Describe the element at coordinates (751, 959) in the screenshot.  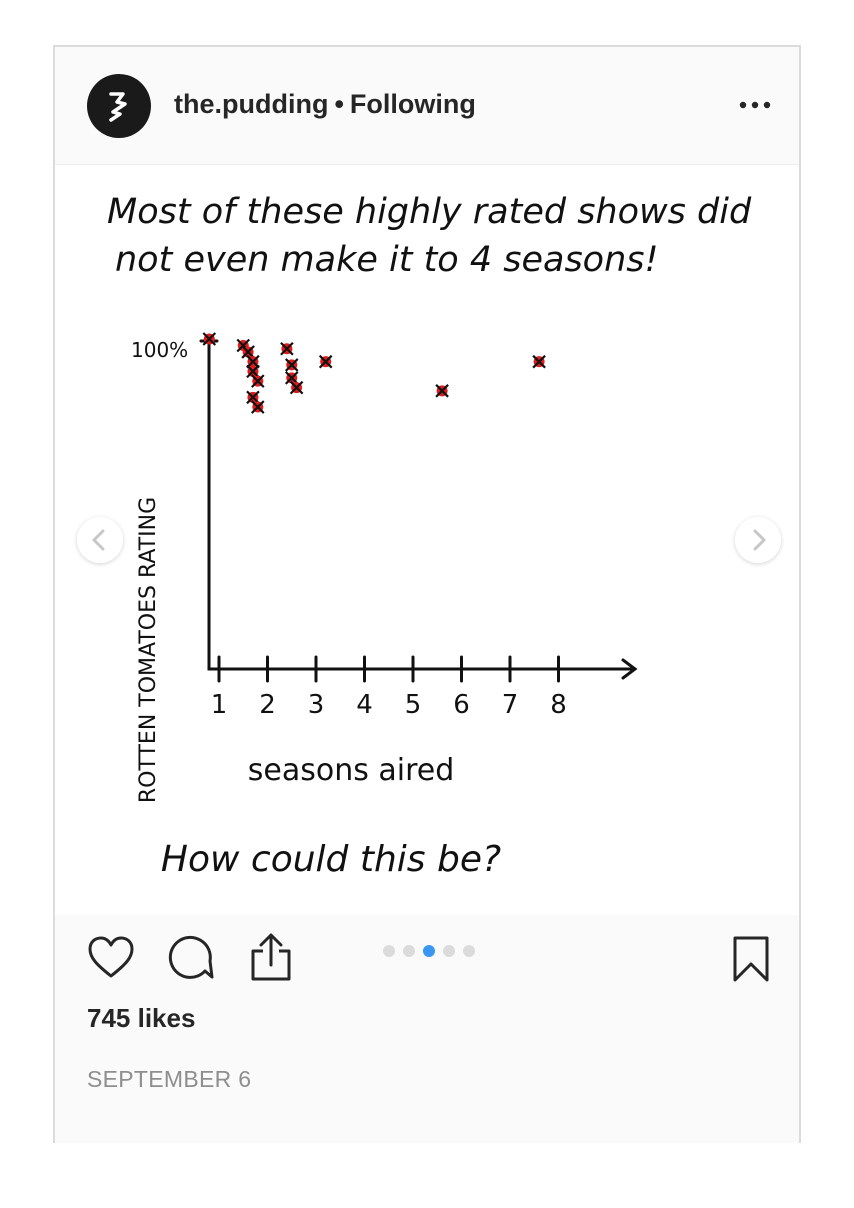
I see `bookmark-icon` at that location.